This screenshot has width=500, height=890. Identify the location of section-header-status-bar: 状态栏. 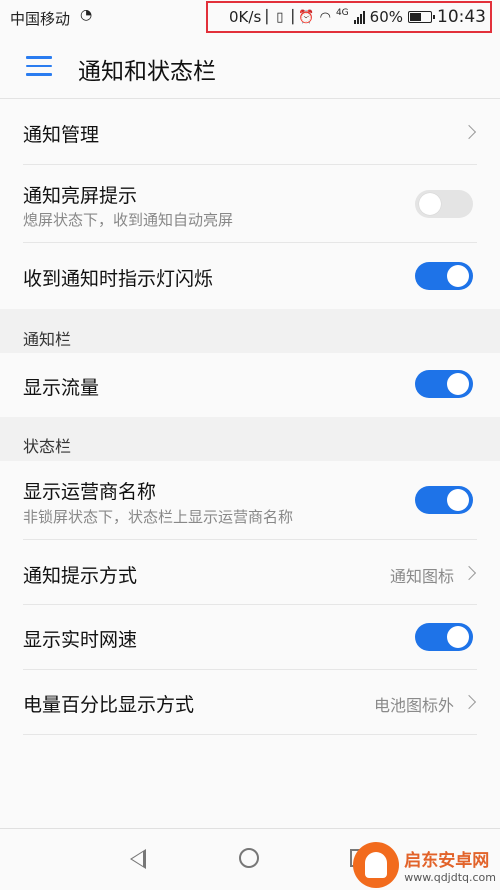
(250, 439).